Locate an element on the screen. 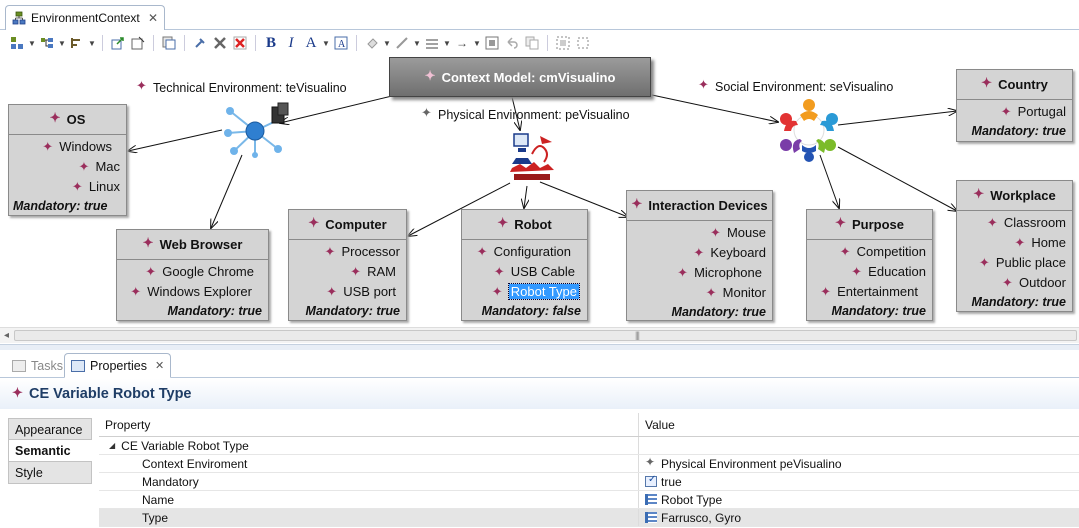 The height and width of the screenshot is (528, 1079). copy-appearance-icon is located at coordinates (169, 43).